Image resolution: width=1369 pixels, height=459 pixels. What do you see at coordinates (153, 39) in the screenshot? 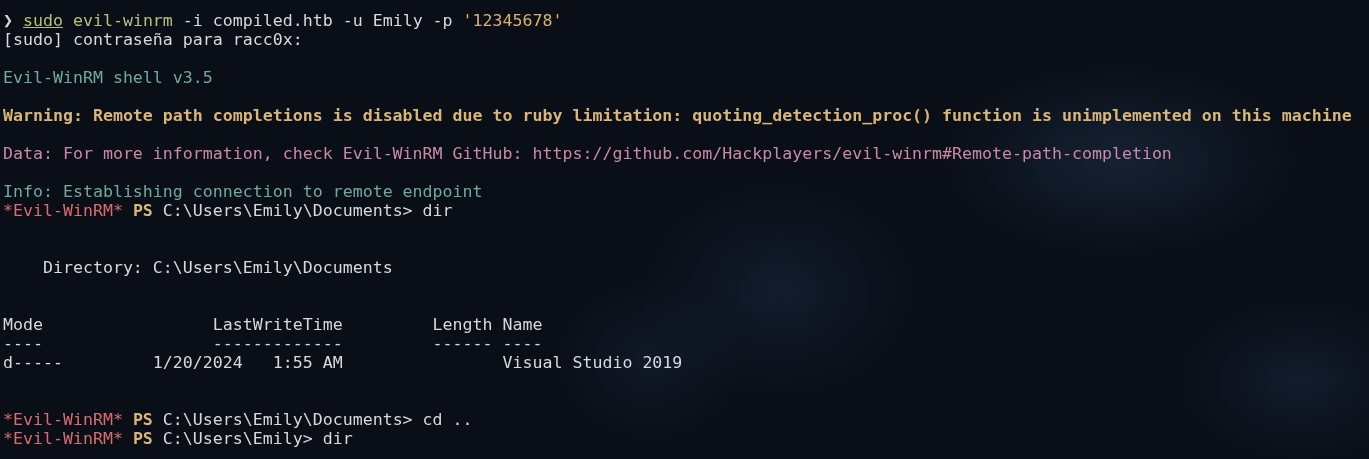
I see `terminal-line: [sudo] contraseña para racc0x:` at bounding box center [153, 39].